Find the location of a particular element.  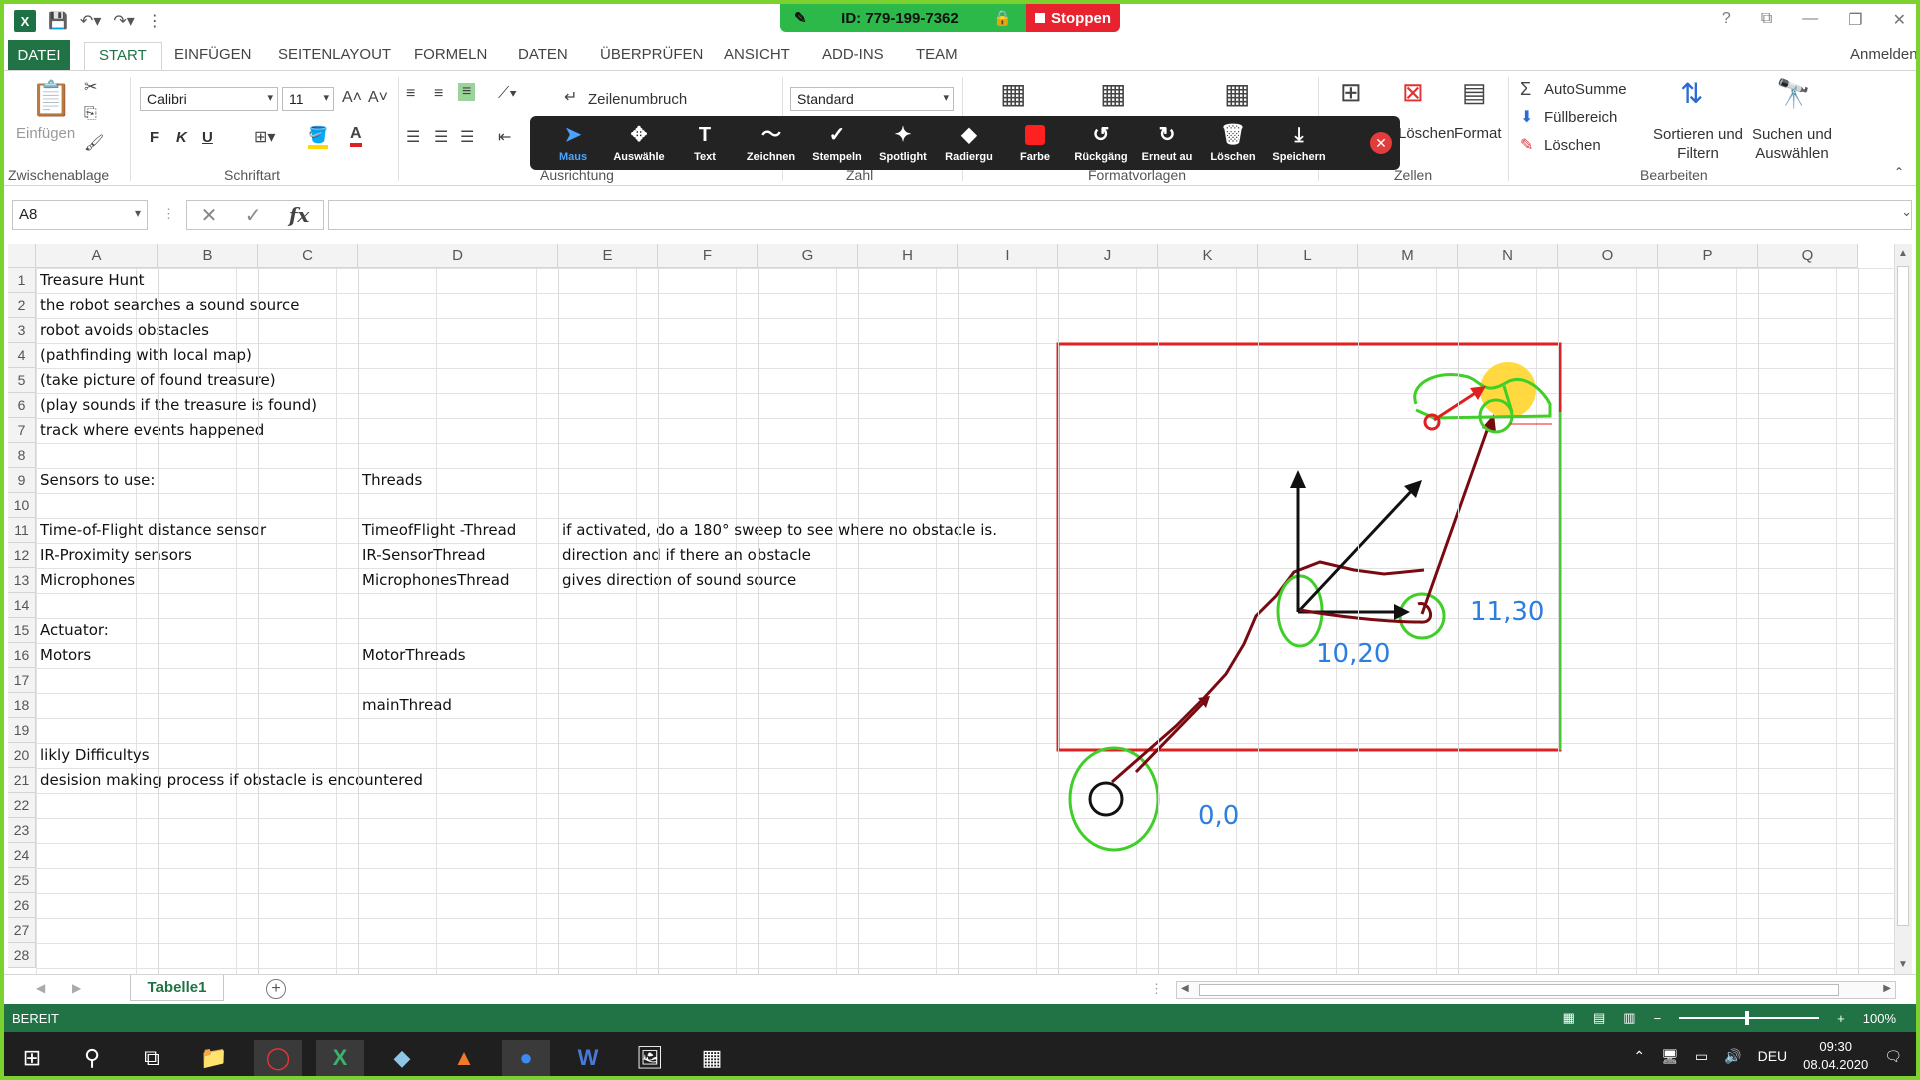

calculator-icon: ▦ is located at coordinates (712, 1058).